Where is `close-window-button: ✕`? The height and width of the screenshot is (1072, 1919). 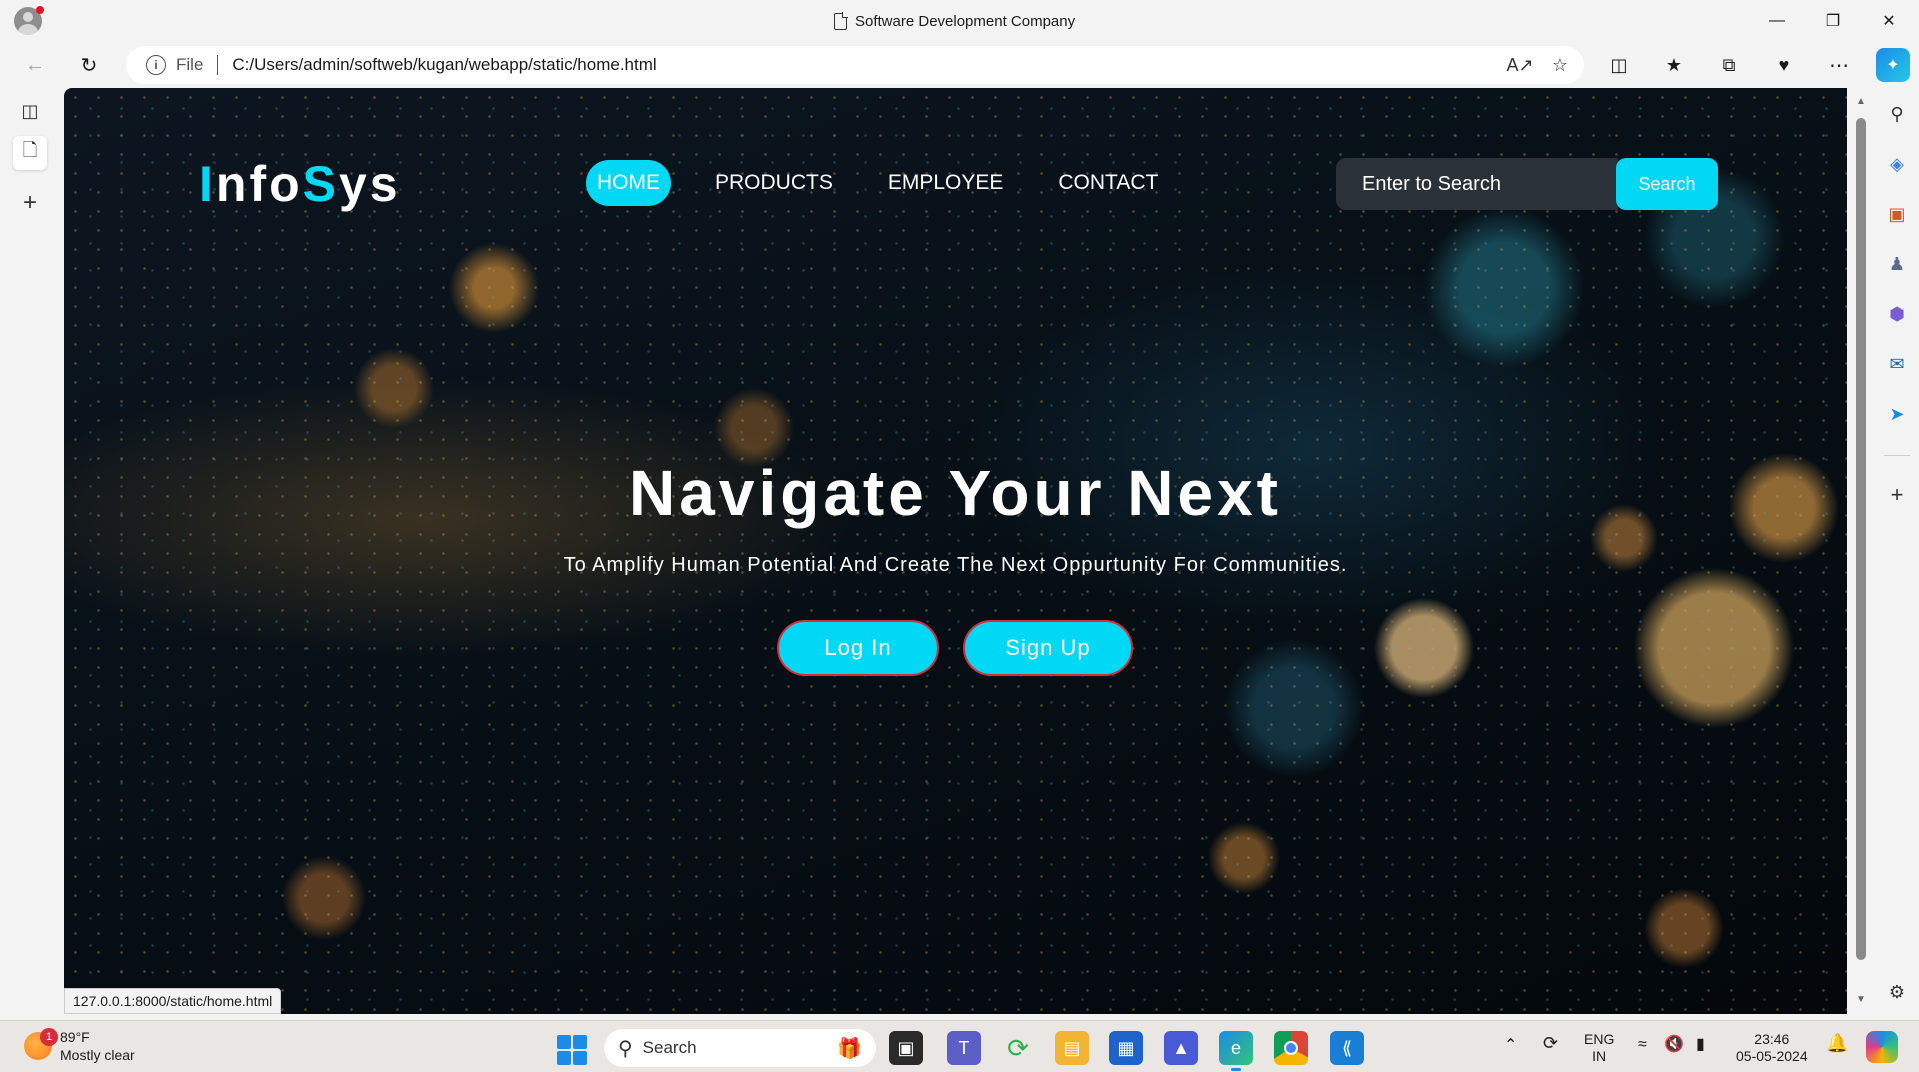
close-window-button: ✕ is located at coordinates (1889, 20).